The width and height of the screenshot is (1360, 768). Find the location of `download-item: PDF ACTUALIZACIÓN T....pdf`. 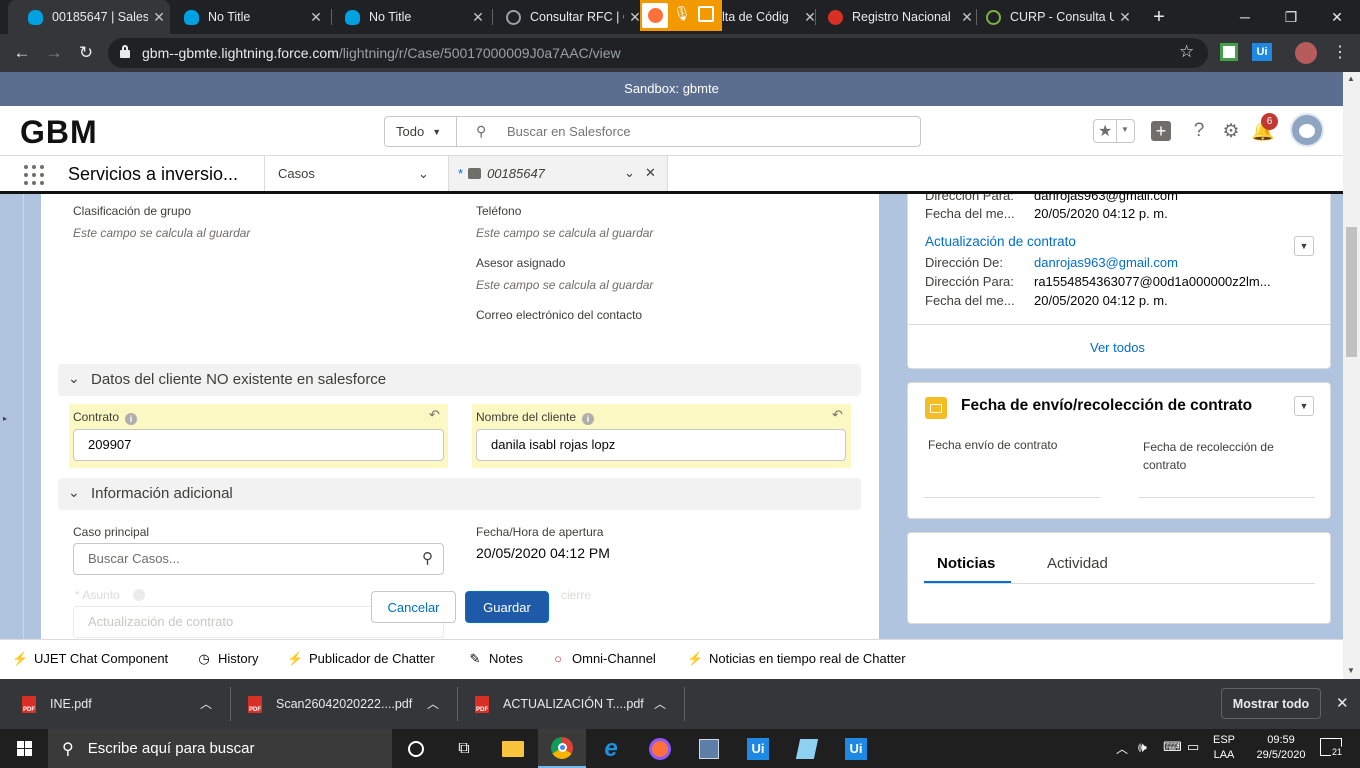

download-item: PDF ACTUALIZACIÓN T....pdf is located at coordinates (559, 704).